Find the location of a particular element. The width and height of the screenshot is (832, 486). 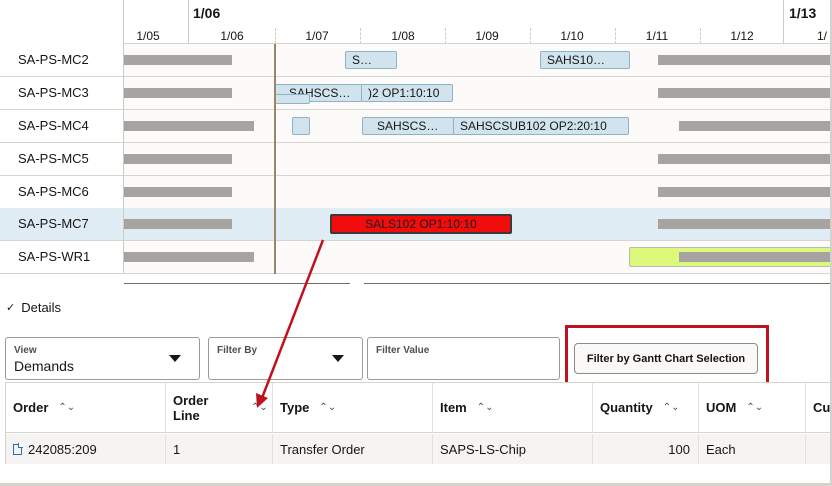

day-label: 1/08 is located at coordinates (403, 36).